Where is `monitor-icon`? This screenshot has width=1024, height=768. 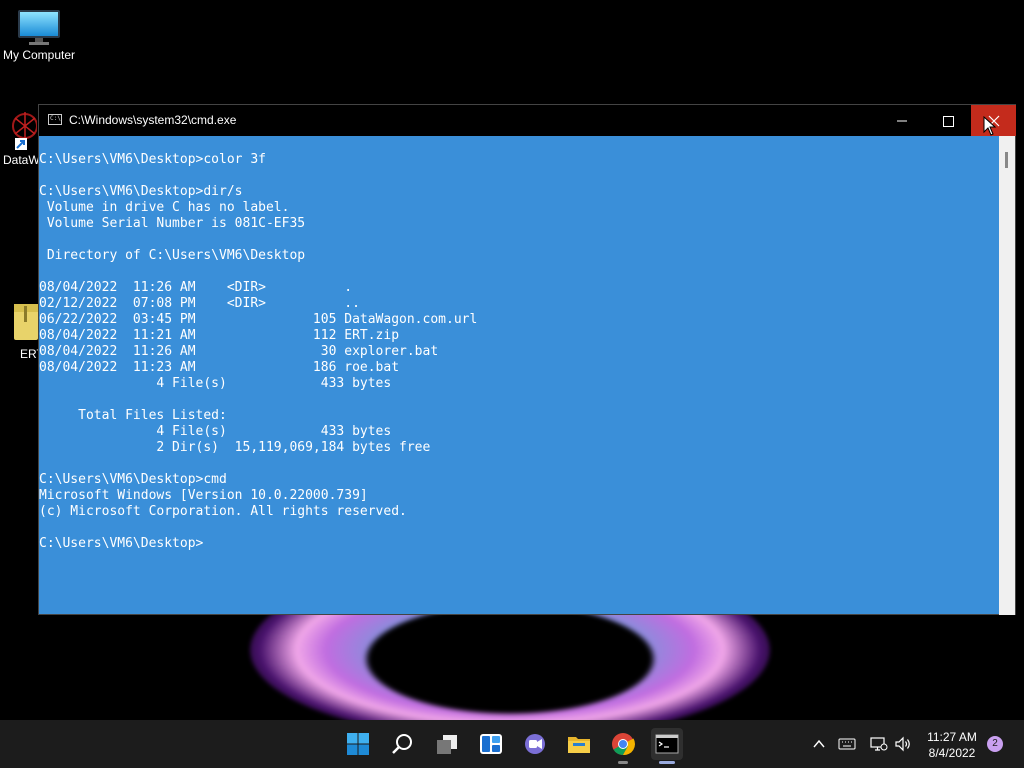
monitor-icon is located at coordinates (39, 27).